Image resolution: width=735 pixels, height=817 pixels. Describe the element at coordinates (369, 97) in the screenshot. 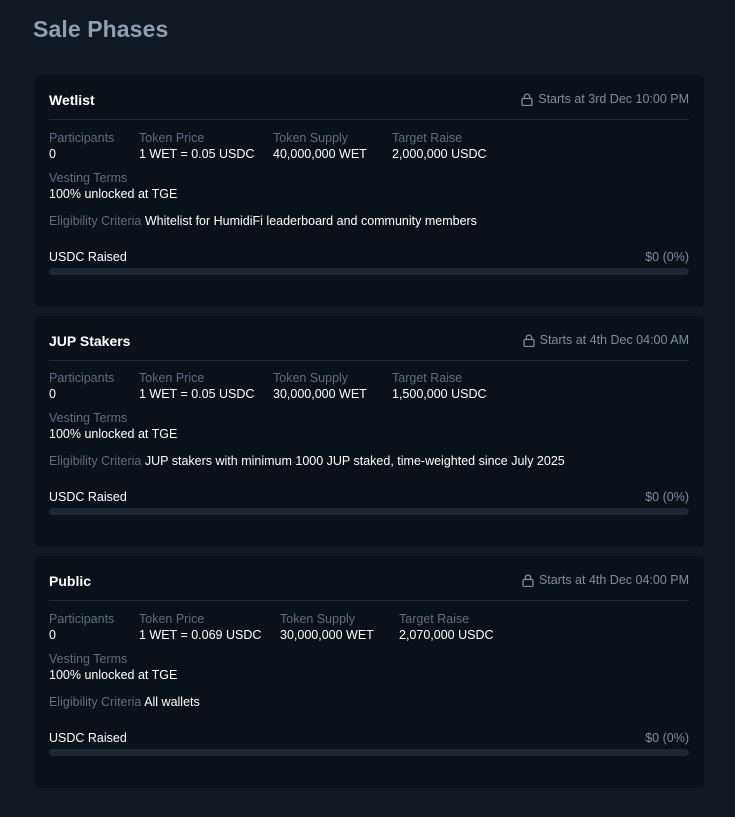

I see `phase-card-header: Wetlist Starts at 3rd Dec 10:00 PM` at that location.